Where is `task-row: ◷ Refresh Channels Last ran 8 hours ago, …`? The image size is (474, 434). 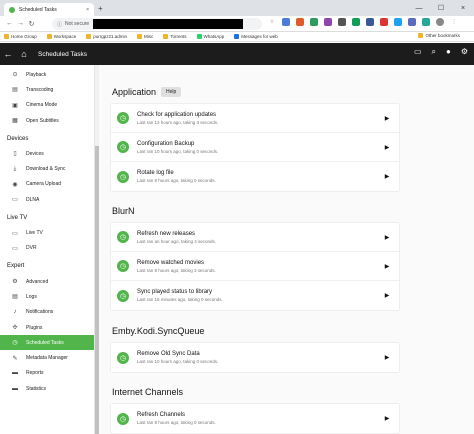
task-row: ◷ Refresh Channels Last ran 8 hours ago, … is located at coordinates (255, 418).